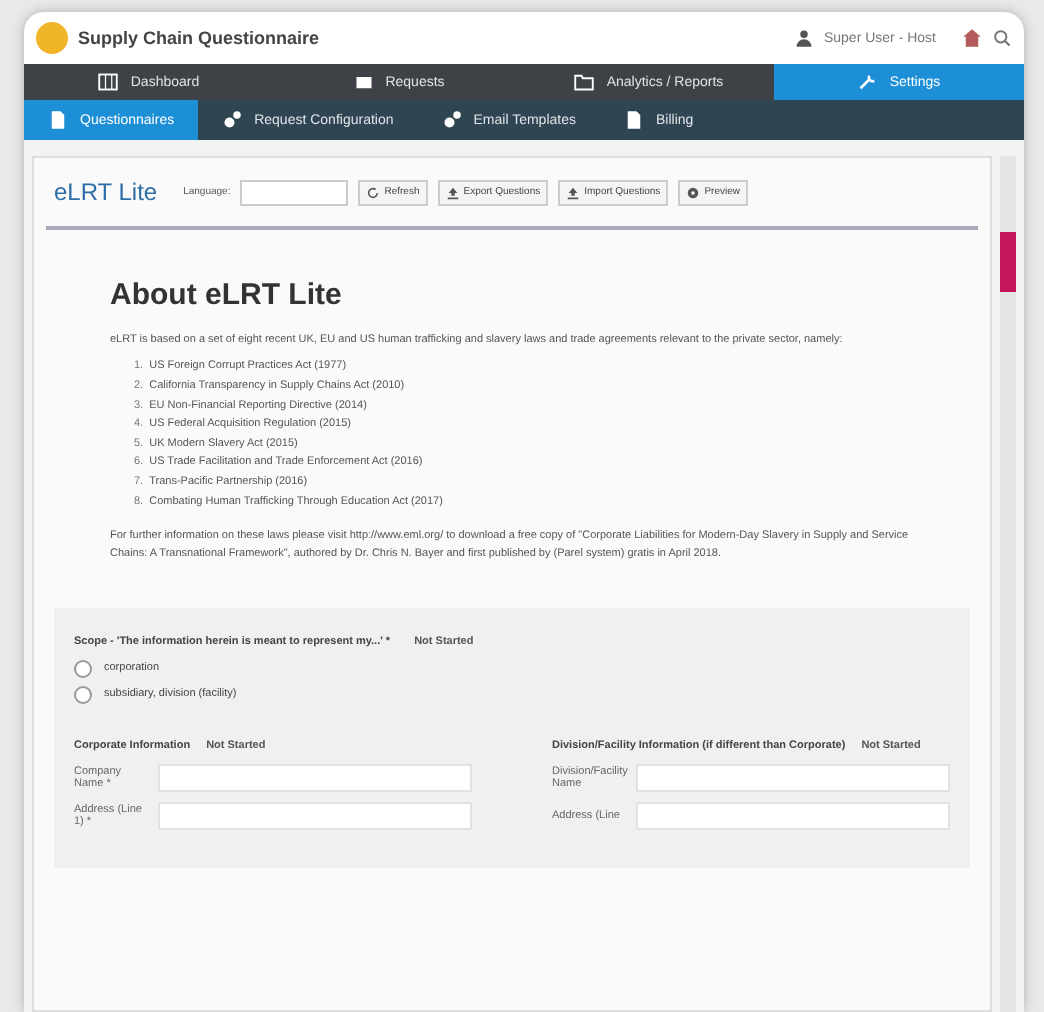 This screenshot has height=1012, width=1044. Describe the element at coordinates (584, 82) in the screenshot. I see `folder-icon` at that location.